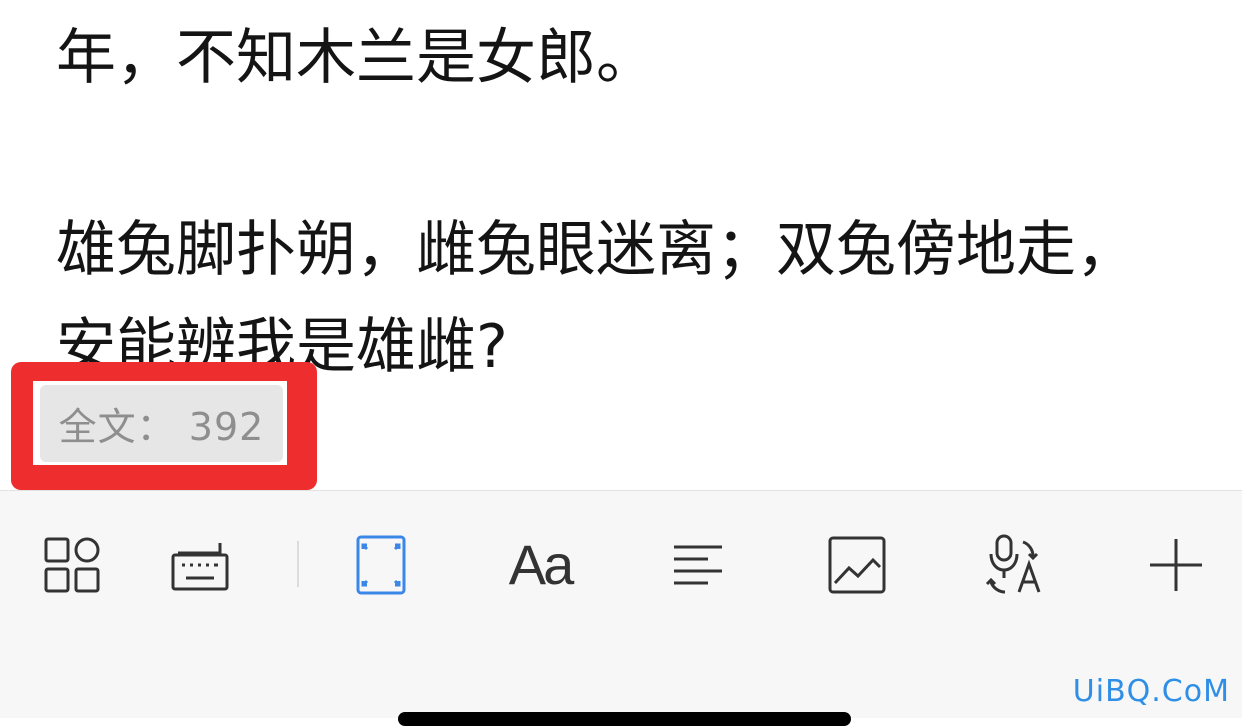  I want to click on fullscreen-frame-icon, so click(381, 565).